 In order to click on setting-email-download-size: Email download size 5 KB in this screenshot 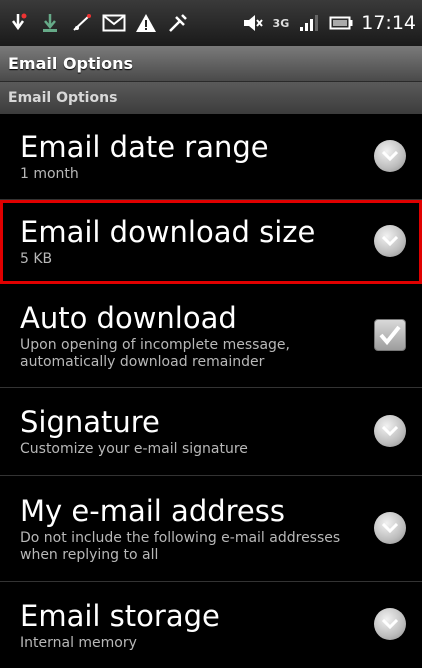, I will do `click(211, 242)`.